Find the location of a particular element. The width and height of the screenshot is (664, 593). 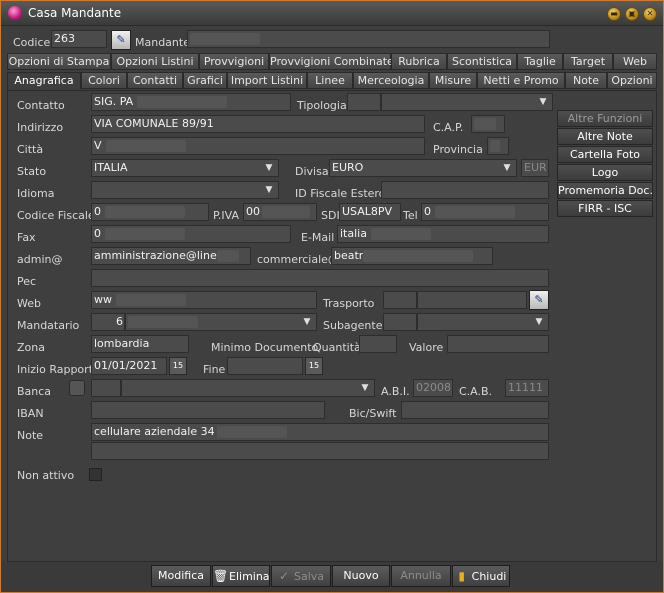

provincia-field is located at coordinates (498, 146).